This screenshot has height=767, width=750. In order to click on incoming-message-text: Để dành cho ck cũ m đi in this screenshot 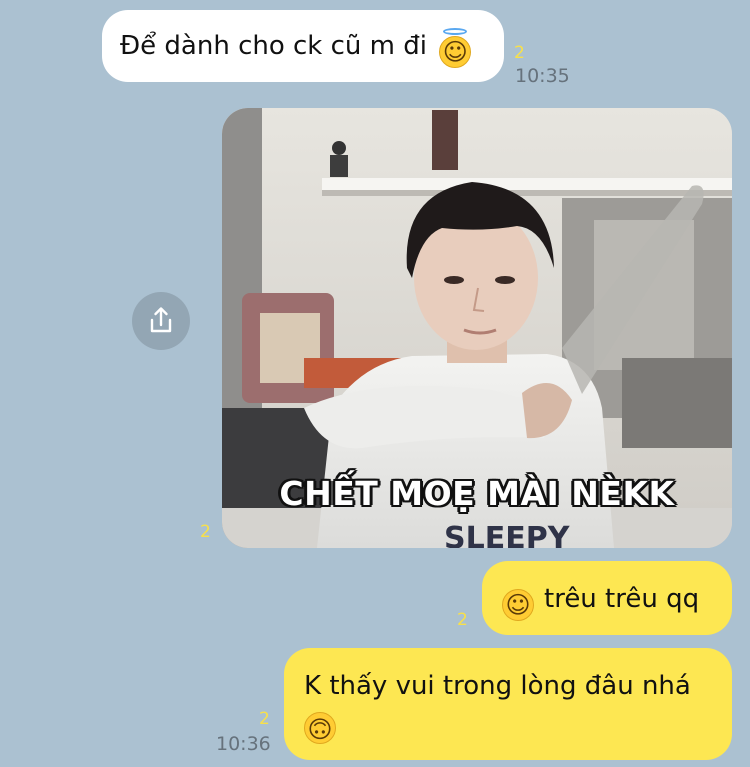, I will do `click(273, 46)`.